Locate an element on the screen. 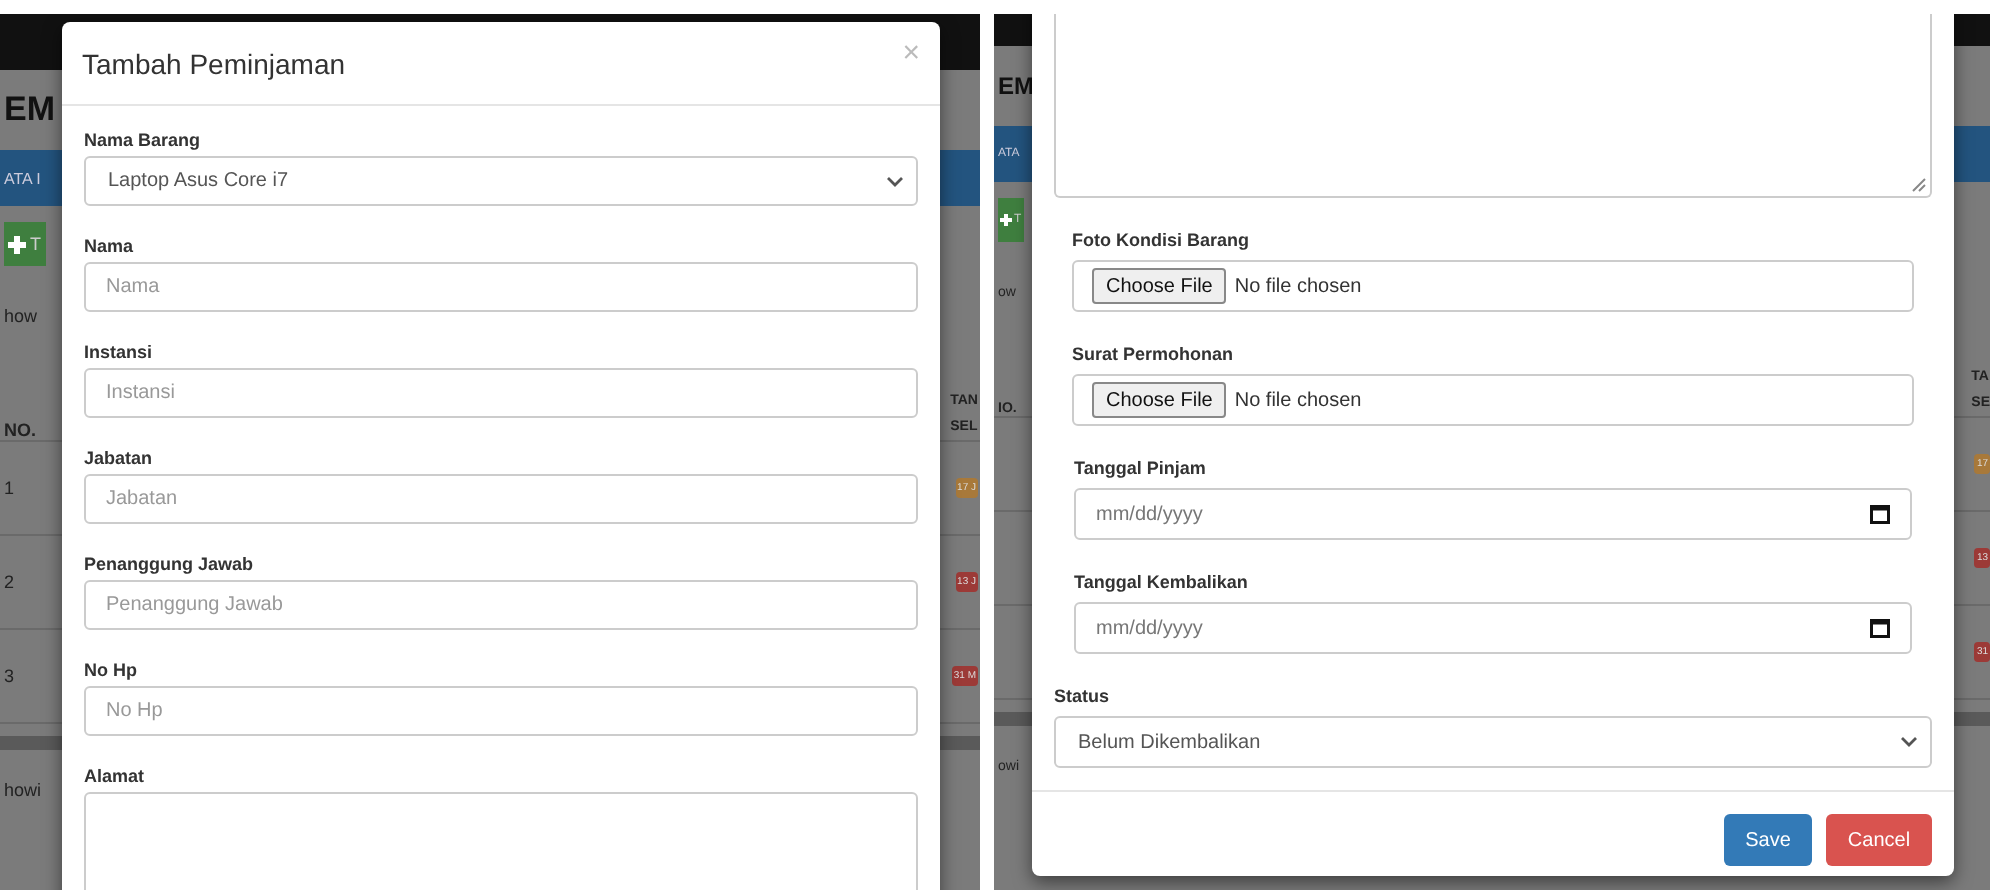 The height and width of the screenshot is (890, 1990). text-input: Instansi is located at coordinates (501, 393).